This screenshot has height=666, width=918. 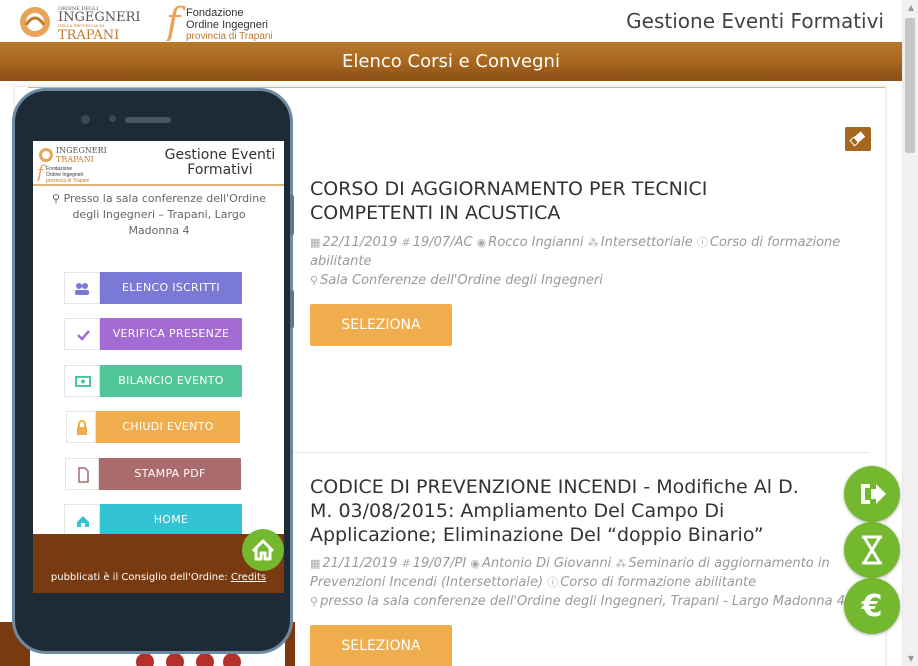 What do you see at coordinates (911, 658) in the screenshot?
I see `scroll-down-arrow: ▼` at bounding box center [911, 658].